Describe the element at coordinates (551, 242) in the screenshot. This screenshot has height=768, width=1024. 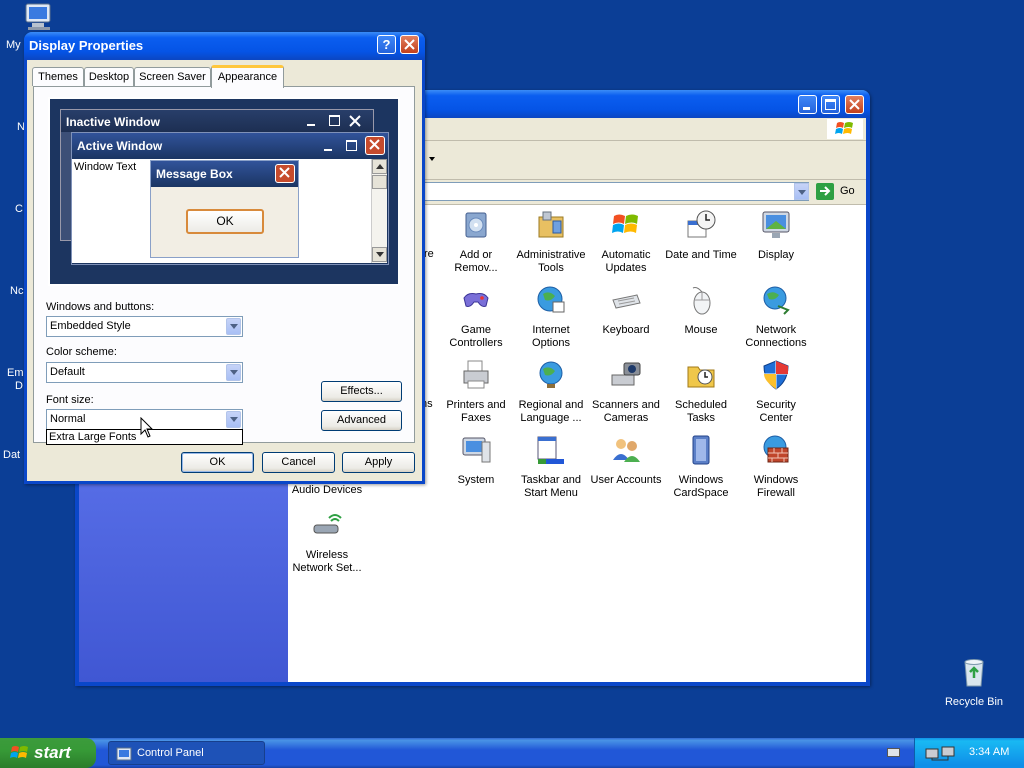
I see `cp-item-administrative-tools: Administrative Tools` at that location.